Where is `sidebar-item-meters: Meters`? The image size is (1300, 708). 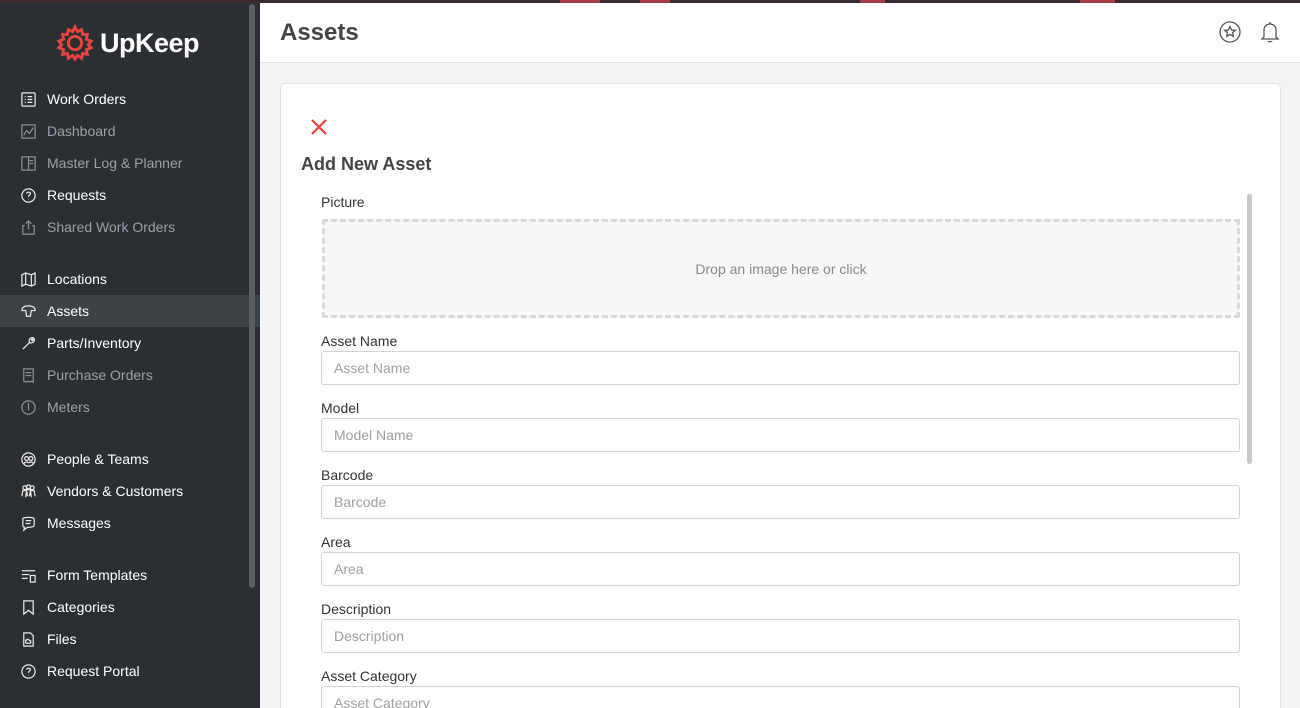 sidebar-item-meters: Meters is located at coordinates (130, 407).